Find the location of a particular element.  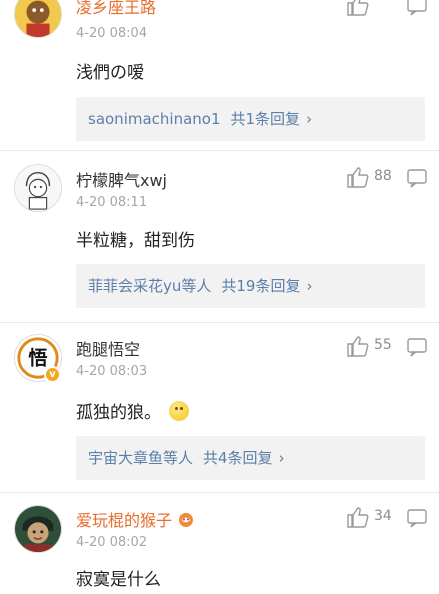

reply-count: 共4条回复 is located at coordinates (238, 458).